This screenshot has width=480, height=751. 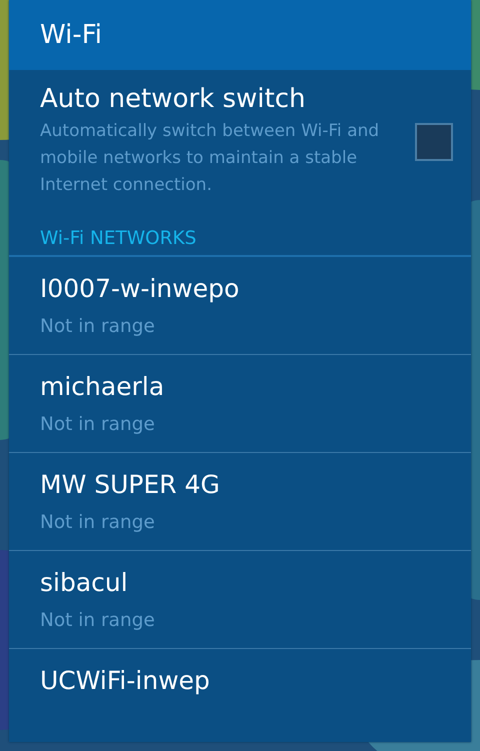 What do you see at coordinates (240, 583) in the screenshot?
I see `network-name: sibacul` at bounding box center [240, 583].